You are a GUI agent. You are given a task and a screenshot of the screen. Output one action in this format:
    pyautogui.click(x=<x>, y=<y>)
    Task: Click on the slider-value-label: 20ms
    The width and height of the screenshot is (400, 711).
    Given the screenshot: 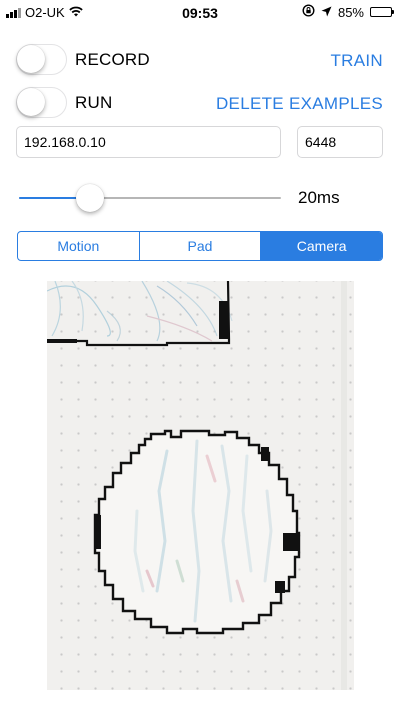 What is the action you would take?
    pyautogui.click(x=319, y=197)
    